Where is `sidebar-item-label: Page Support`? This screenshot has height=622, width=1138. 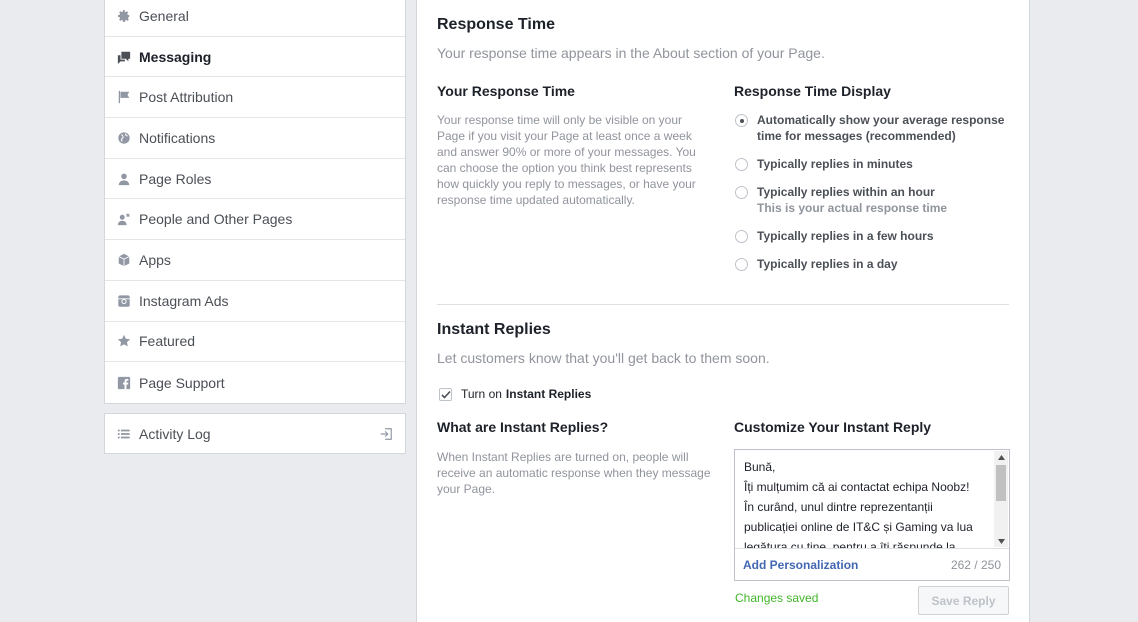
sidebar-item-label: Page Support is located at coordinates (182, 382).